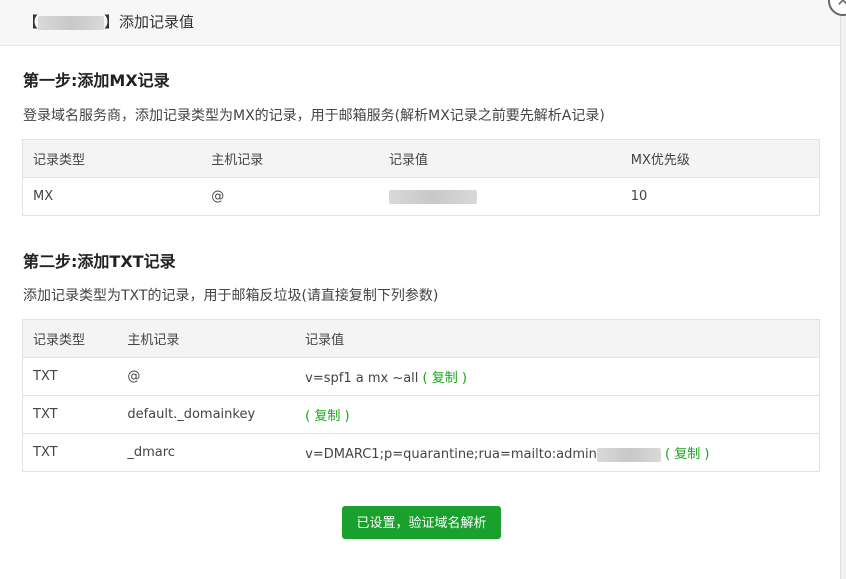  I want to click on redacted-mx-value, so click(433, 196).